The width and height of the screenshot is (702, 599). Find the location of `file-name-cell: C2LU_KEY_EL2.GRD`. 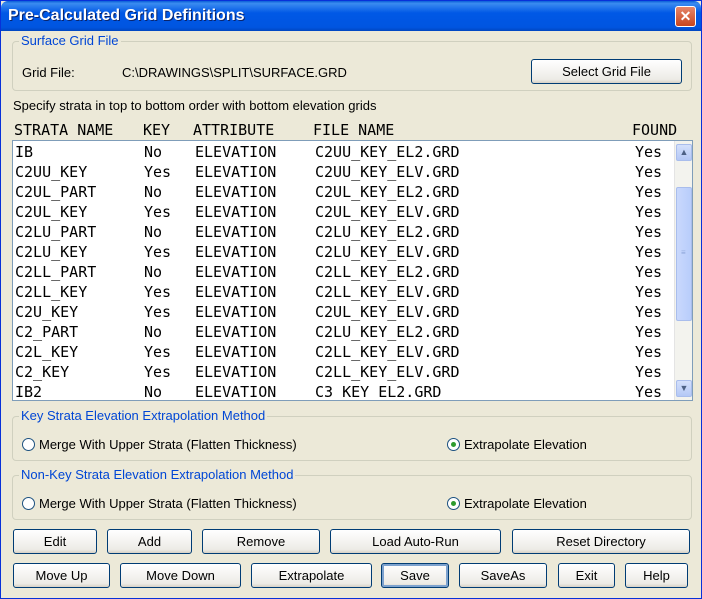

file-name-cell: C2LU_KEY_EL2.GRD is located at coordinates (387, 332).